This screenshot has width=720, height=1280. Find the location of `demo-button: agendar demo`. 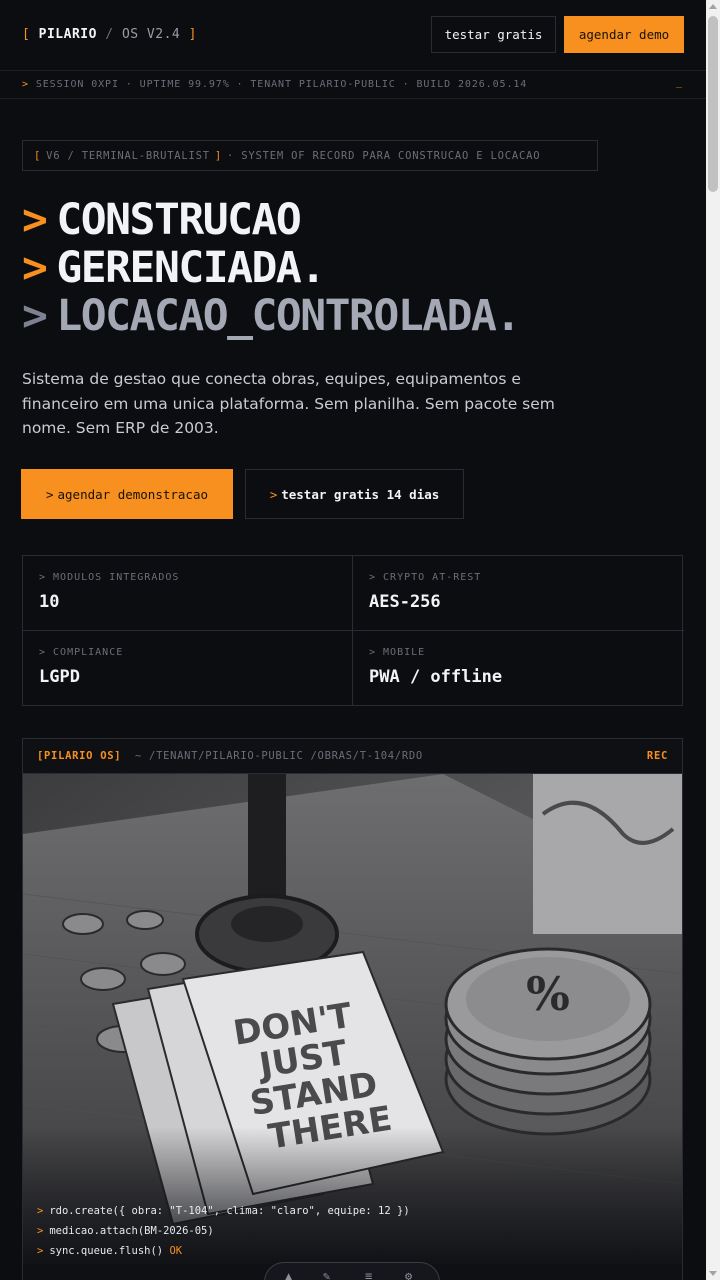

demo-button: agendar demo is located at coordinates (624, 34).